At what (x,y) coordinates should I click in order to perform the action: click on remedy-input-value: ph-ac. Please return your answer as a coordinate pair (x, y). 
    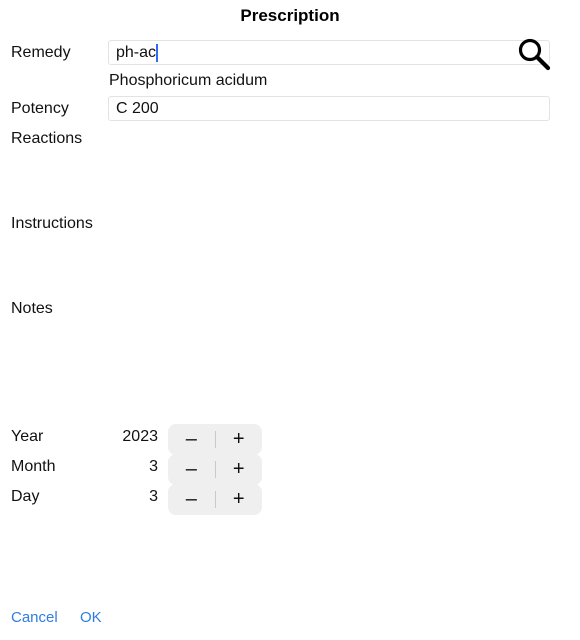
    Looking at the image, I should click on (136, 52).